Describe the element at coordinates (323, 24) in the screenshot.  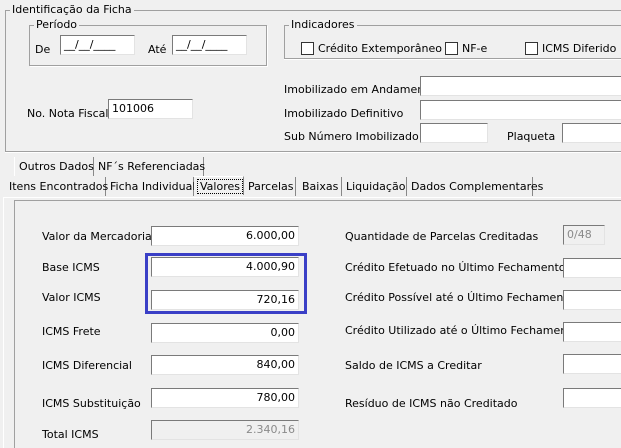
I see `indicadores-title: Indicadores` at that location.